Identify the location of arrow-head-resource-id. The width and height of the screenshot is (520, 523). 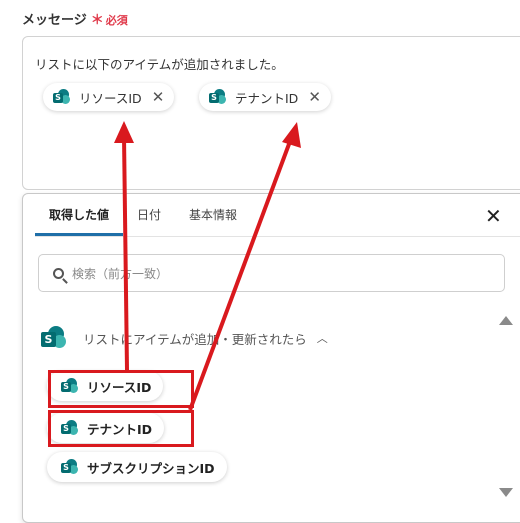
(124, 132).